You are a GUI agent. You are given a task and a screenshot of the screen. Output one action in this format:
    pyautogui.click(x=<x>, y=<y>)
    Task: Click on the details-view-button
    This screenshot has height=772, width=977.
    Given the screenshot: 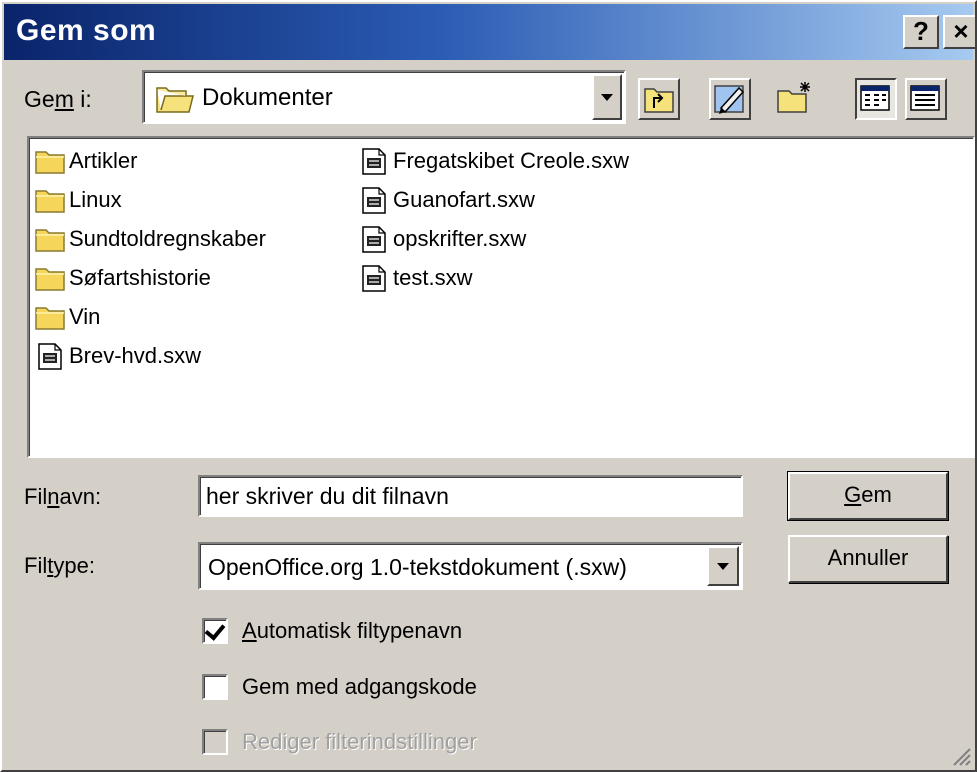 What is the action you would take?
    pyautogui.click(x=926, y=99)
    